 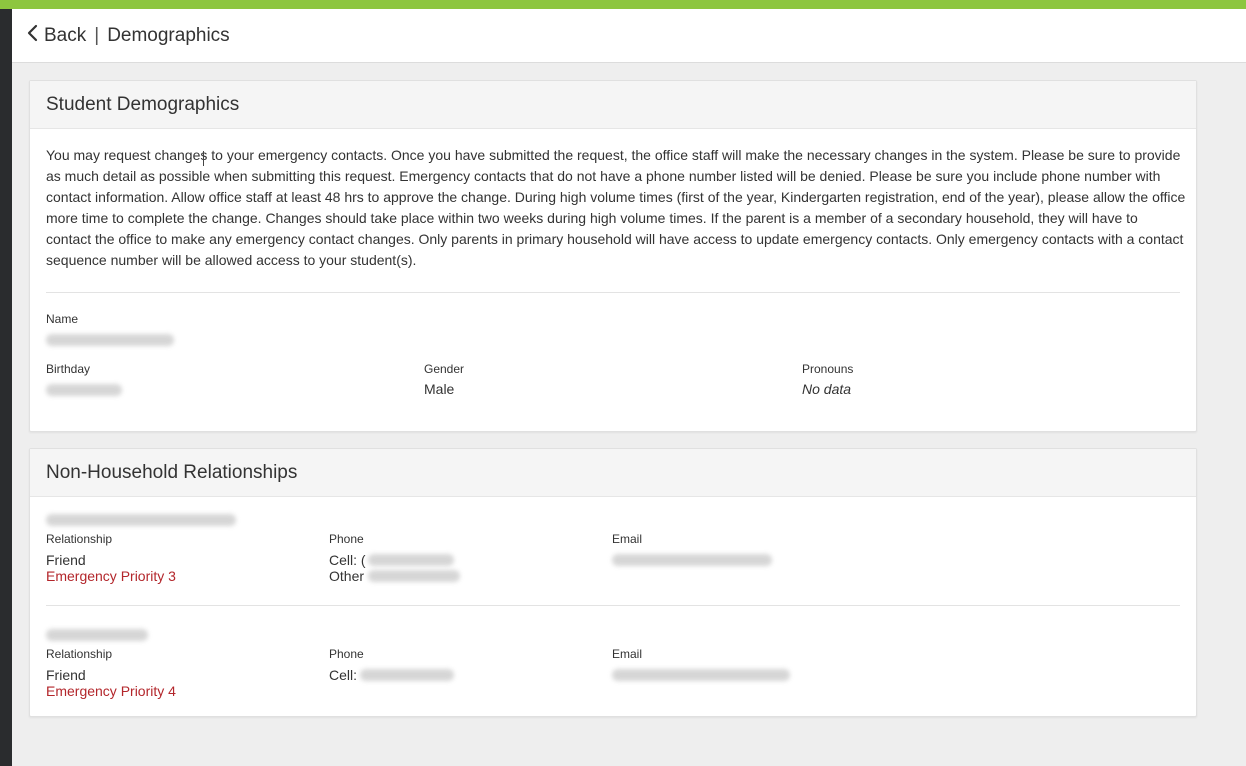 What do you see at coordinates (203, 158) in the screenshot?
I see `text-cursor-icon` at bounding box center [203, 158].